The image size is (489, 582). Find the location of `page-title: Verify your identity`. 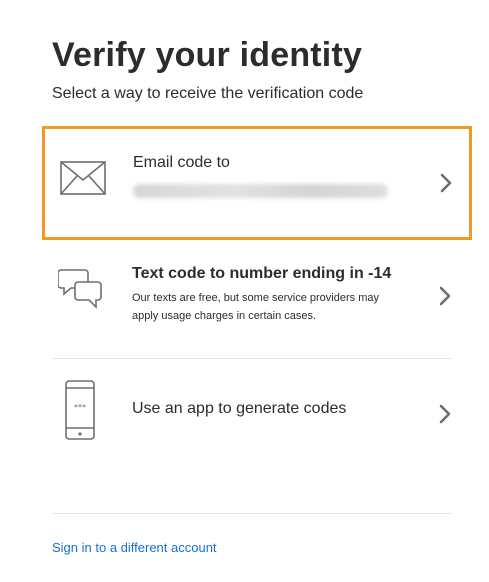

page-title: Verify your identity is located at coordinates (207, 55).